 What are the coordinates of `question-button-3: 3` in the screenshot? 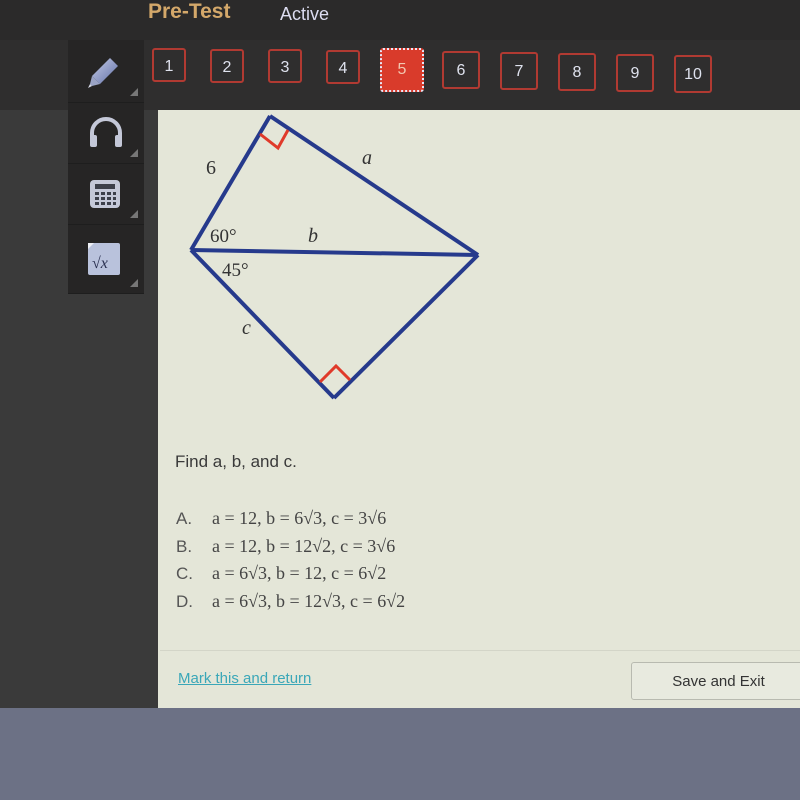 It's located at (285, 66).